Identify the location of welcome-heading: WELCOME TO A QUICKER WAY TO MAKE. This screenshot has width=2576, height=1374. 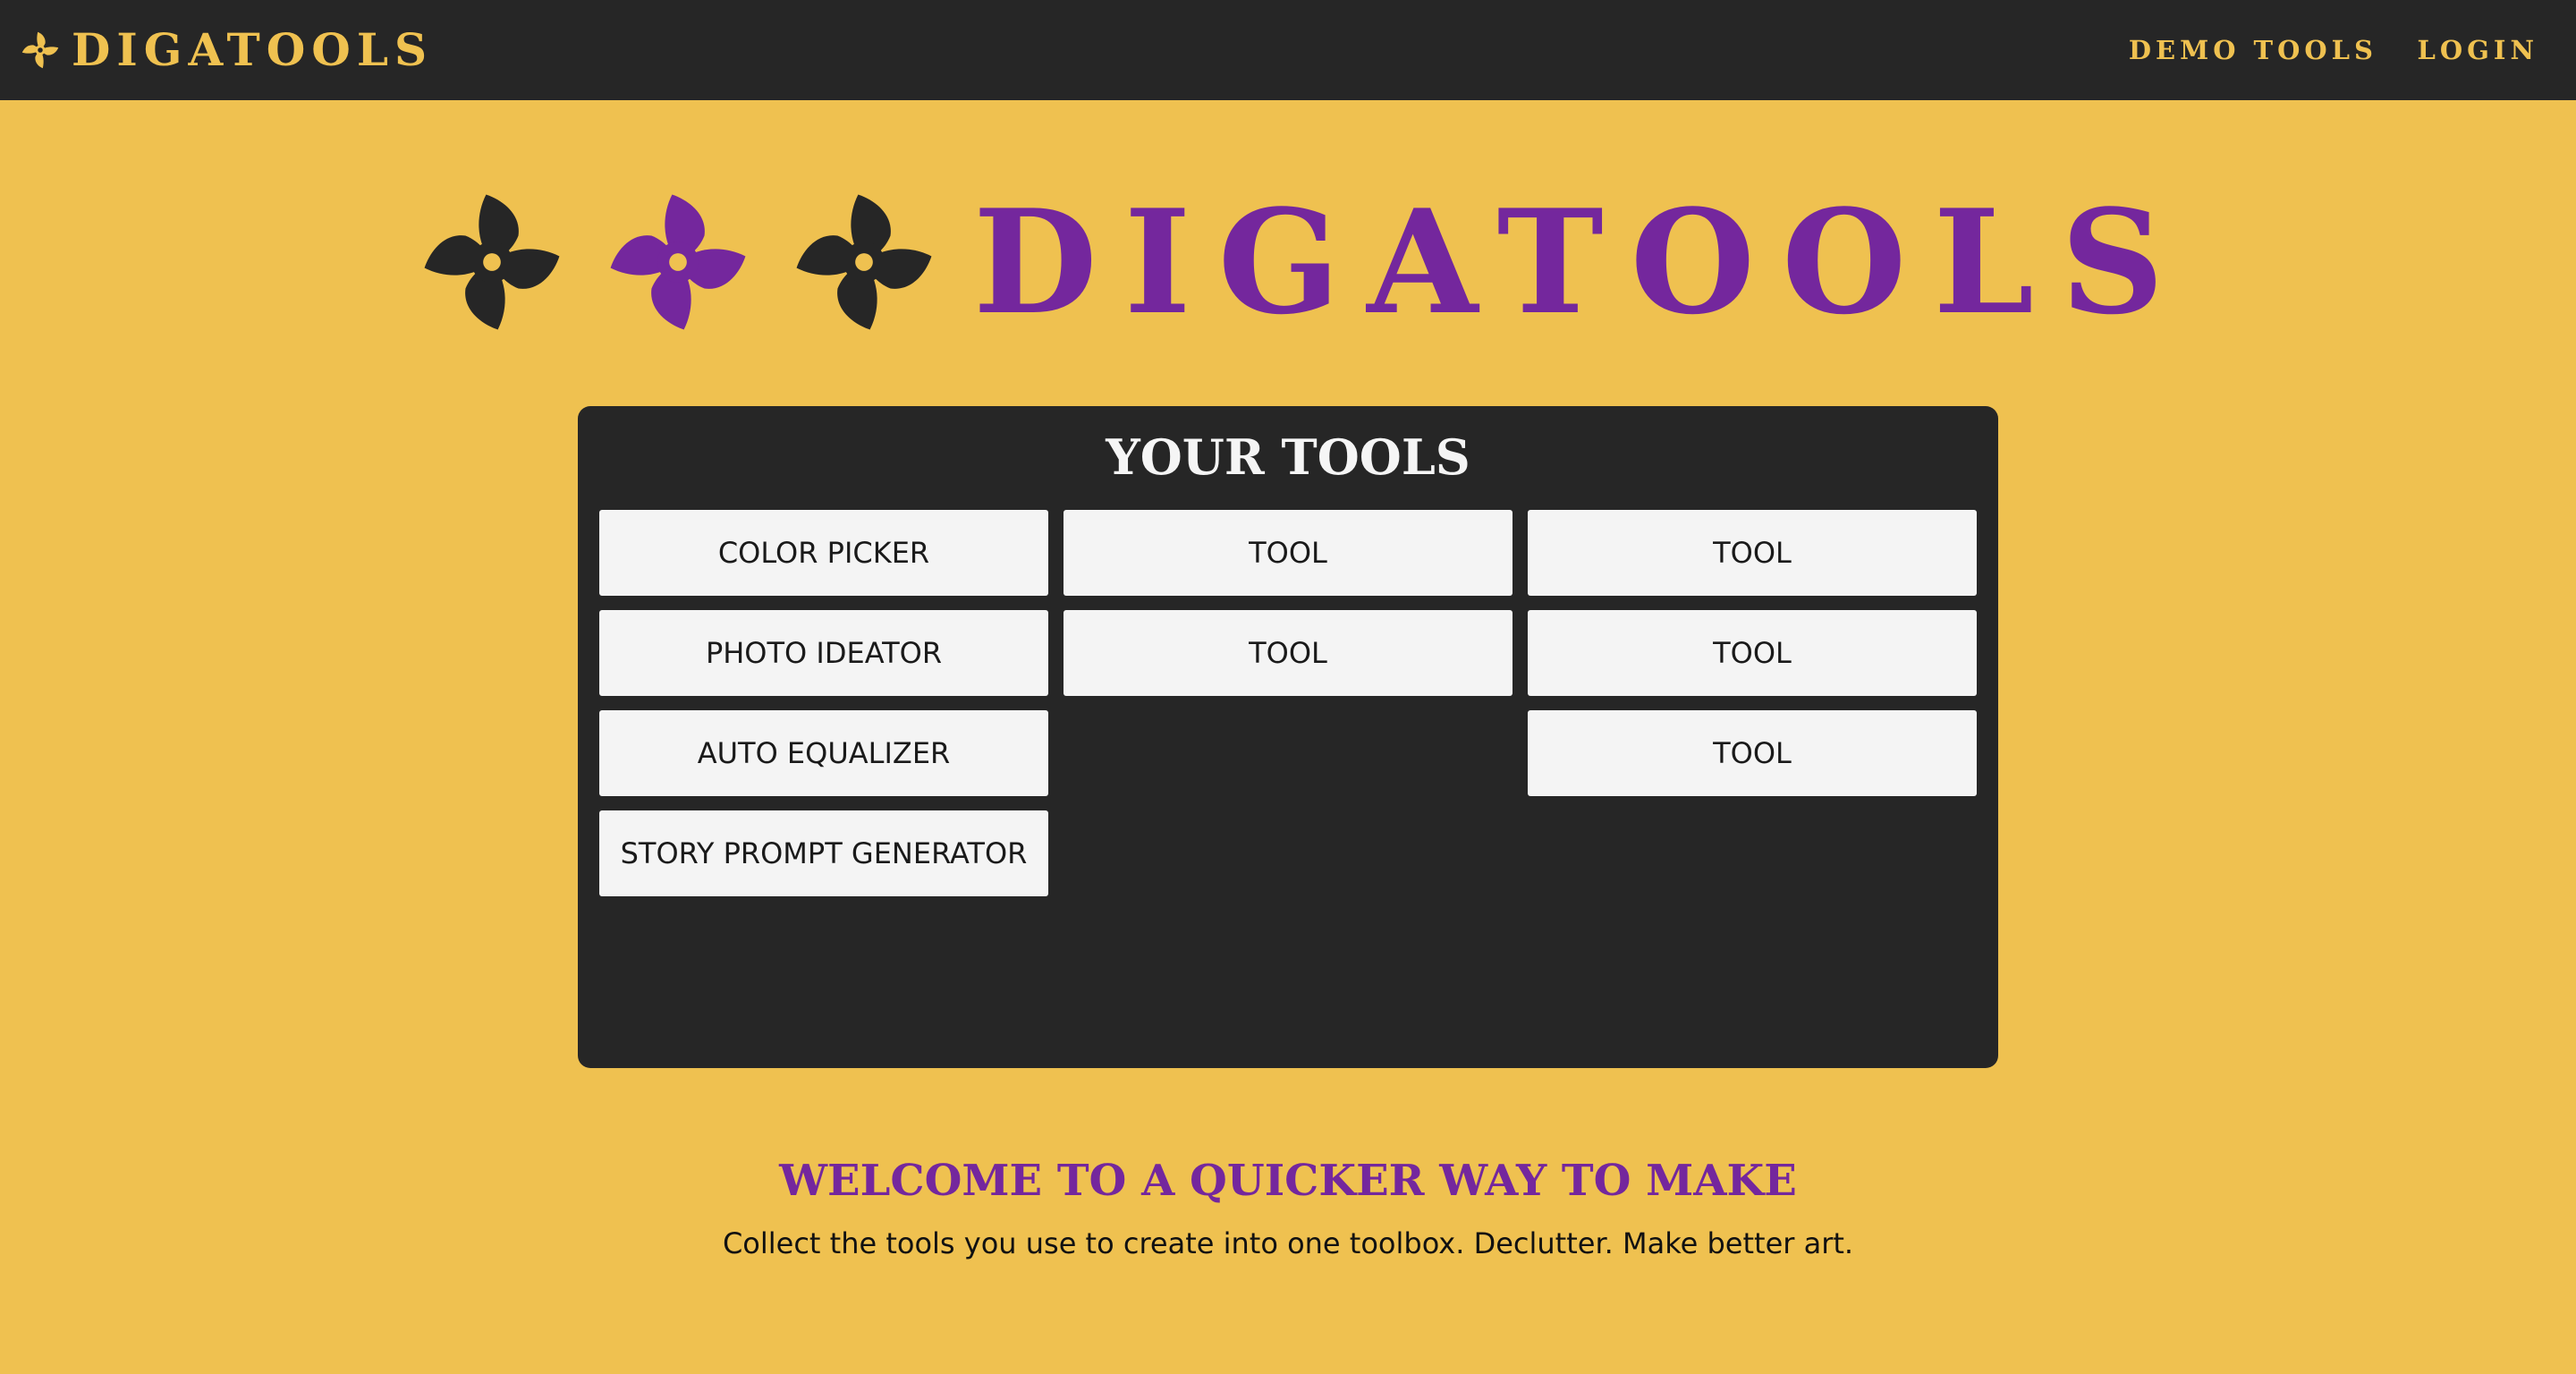
(1288, 1181).